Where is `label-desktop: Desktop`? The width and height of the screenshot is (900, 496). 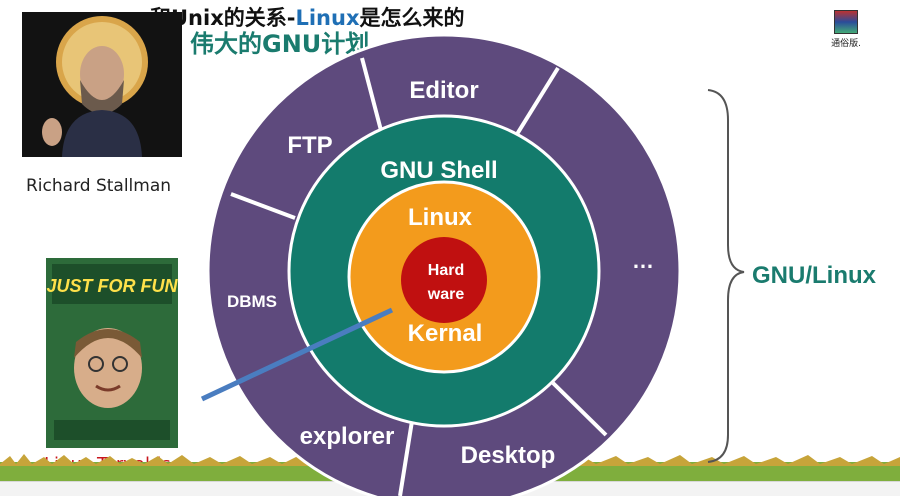 label-desktop: Desktop is located at coordinates (508, 455).